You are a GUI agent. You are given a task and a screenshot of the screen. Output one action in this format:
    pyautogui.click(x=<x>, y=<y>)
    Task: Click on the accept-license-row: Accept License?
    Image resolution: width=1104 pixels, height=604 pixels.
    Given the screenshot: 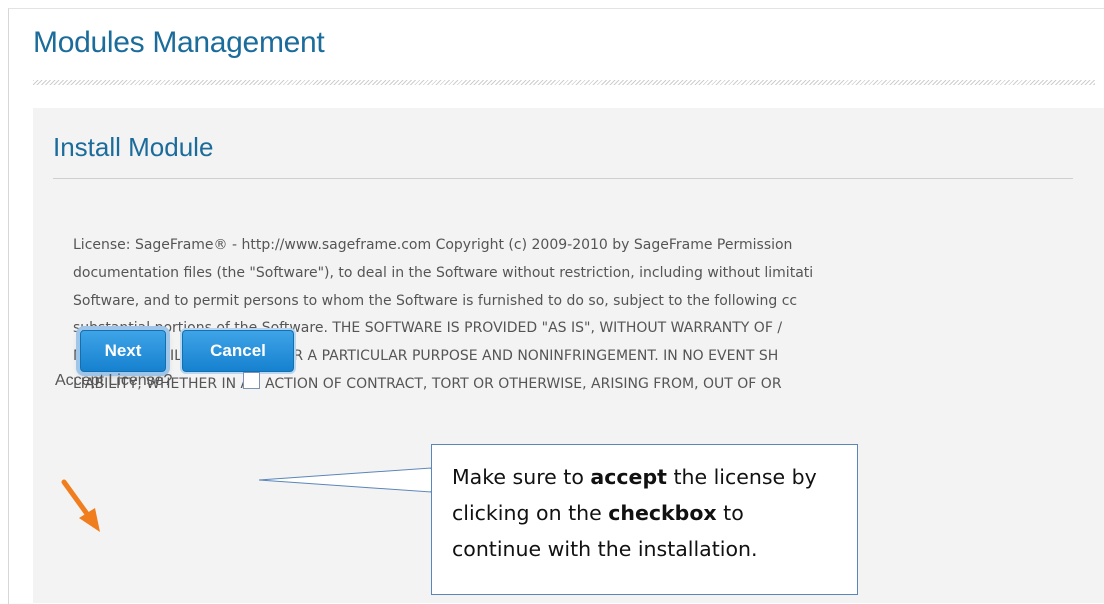 What is the action you would take?
    pyautogui.click(x=113, y=381)
    